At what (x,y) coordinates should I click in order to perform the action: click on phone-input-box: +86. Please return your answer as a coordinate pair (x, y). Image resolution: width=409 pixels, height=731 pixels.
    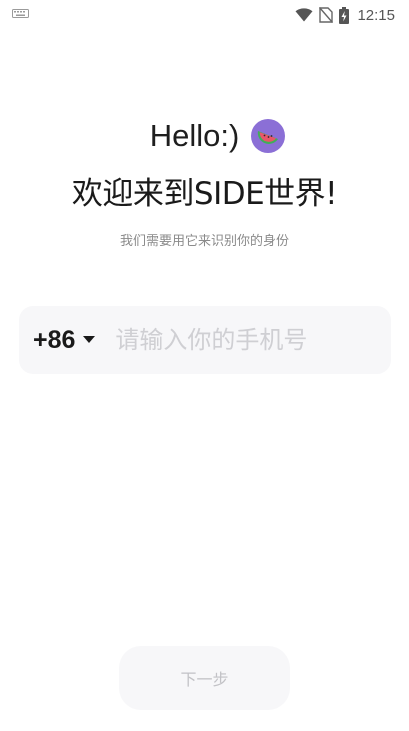
    Looking at the image, I should click on (205, 340).